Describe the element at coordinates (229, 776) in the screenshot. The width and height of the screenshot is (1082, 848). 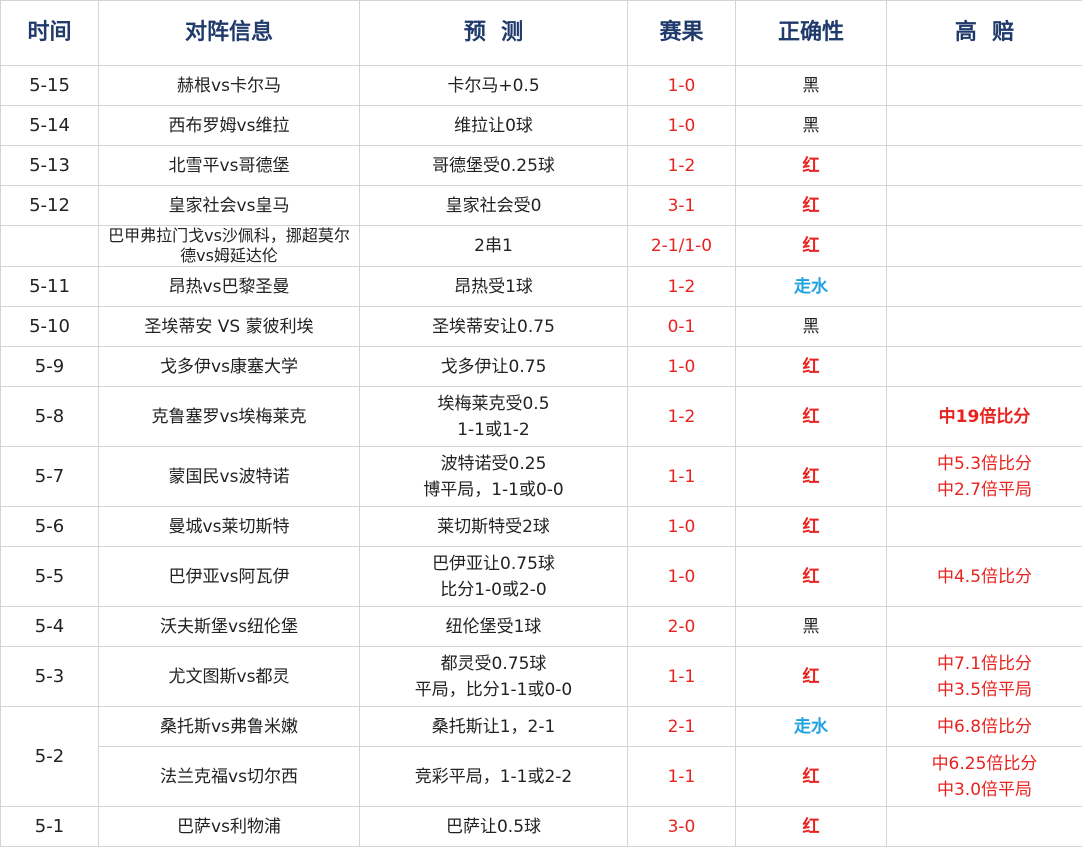
I see `match-cell: 法兰克福vs切尔西` at that location.